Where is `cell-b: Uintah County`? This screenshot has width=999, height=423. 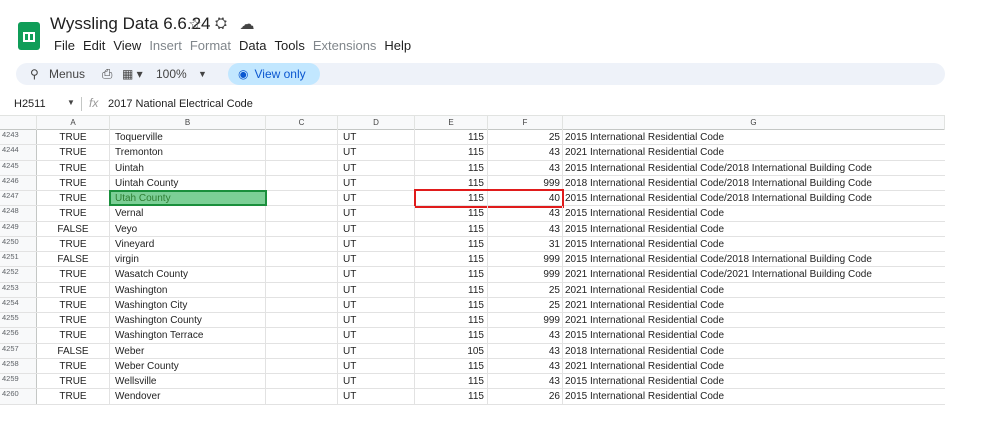
cell-b: Uintah County is located at coordinates (188, 182).